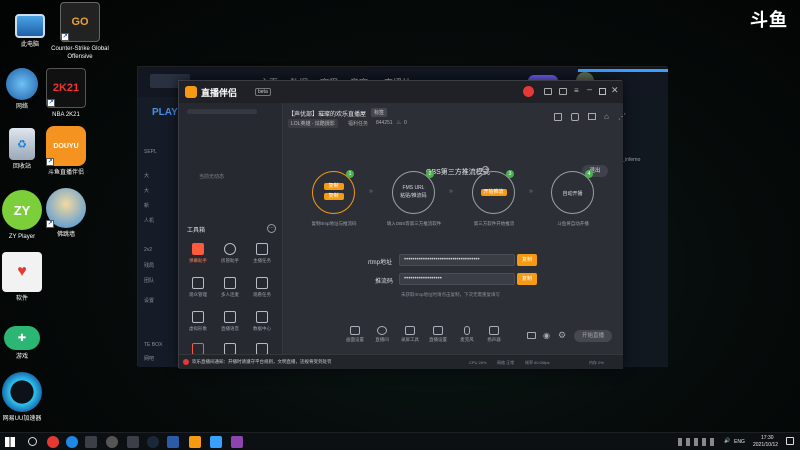  I want to click on desktop-icon-nba2k21: 2K21 ↗ NBA 2K21, so click(66, 93).